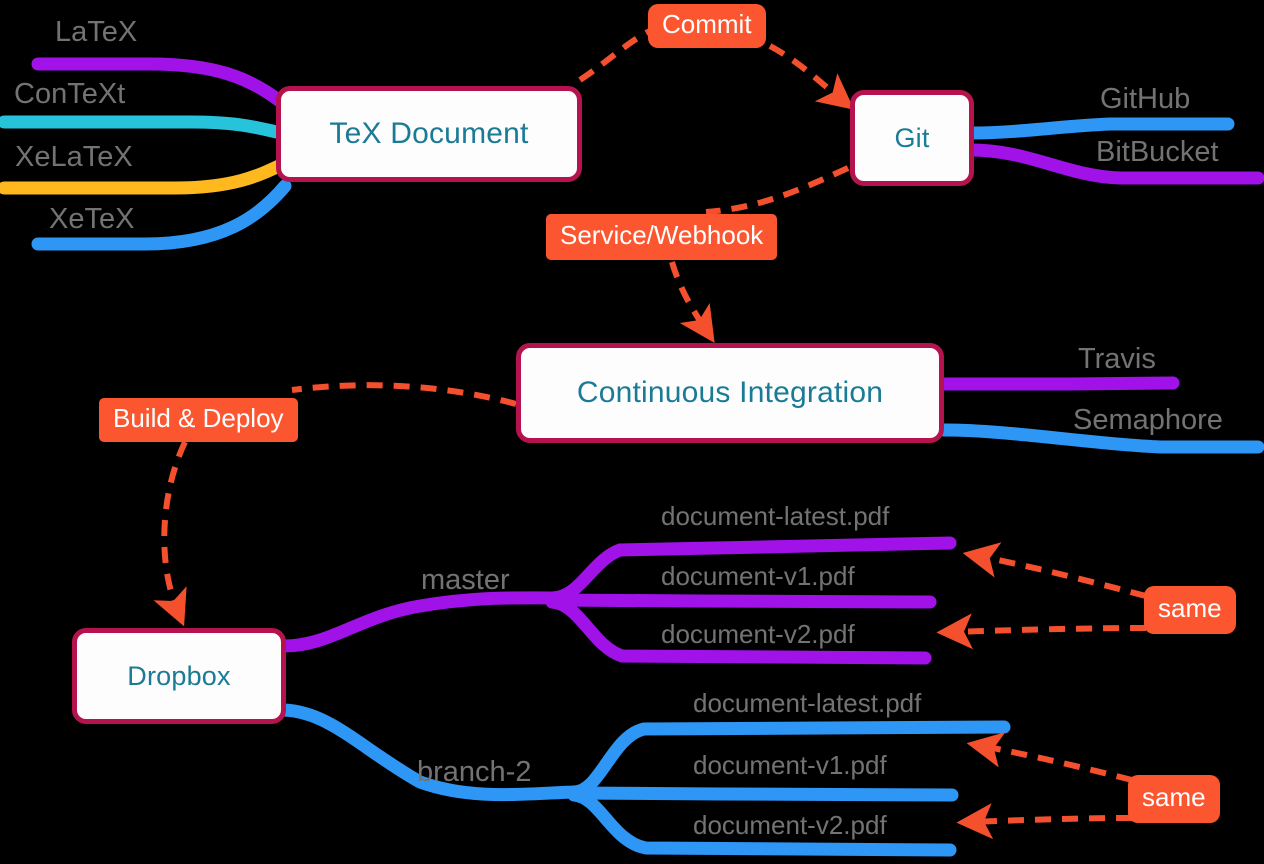 The image size is (1264, 864). Describe the element at coordinates (1148, 420) in the screenshot. I see `branch-label-semaphore: Semaphore` at that location.